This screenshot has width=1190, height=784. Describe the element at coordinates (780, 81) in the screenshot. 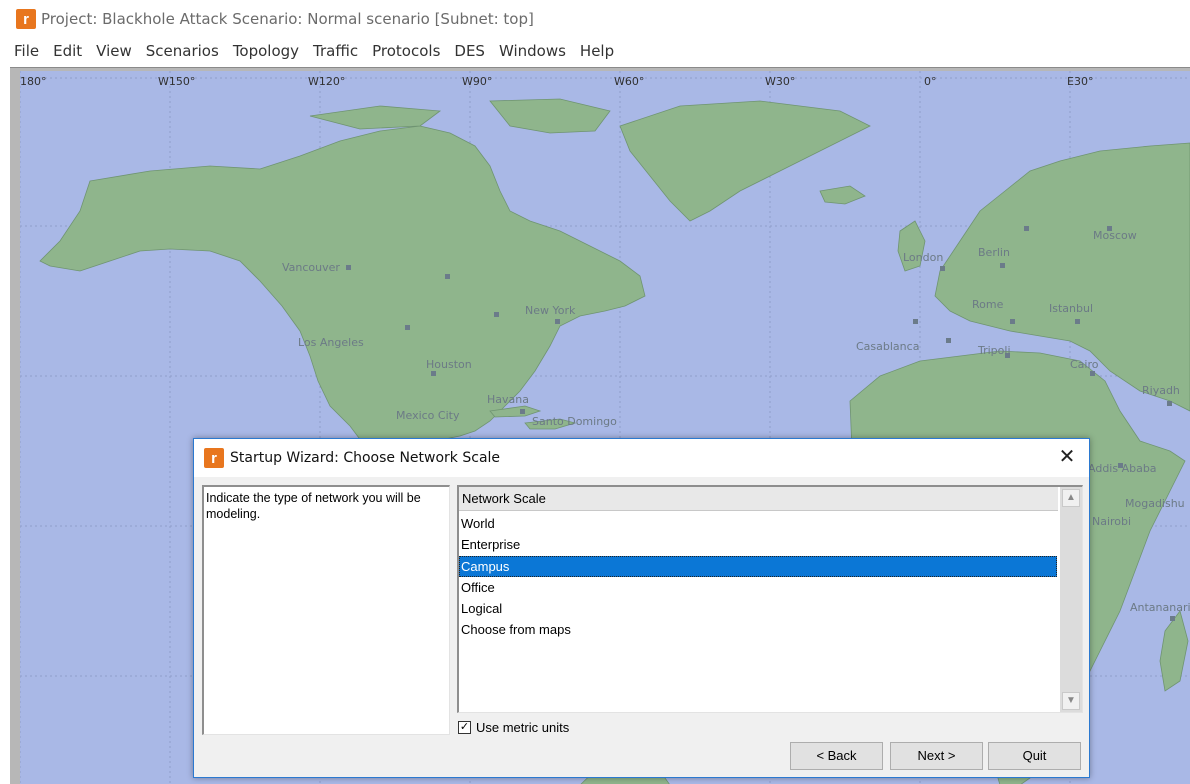

I see `longitude-label: W30°` at that location.